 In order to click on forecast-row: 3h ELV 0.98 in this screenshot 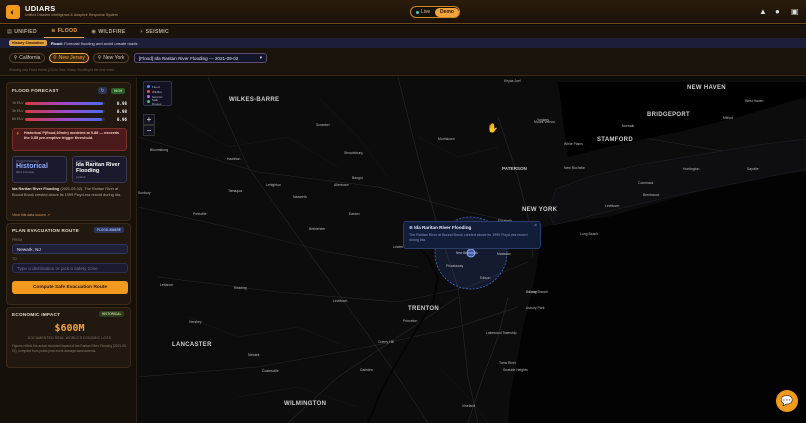, I will do `click(69, 111)`.